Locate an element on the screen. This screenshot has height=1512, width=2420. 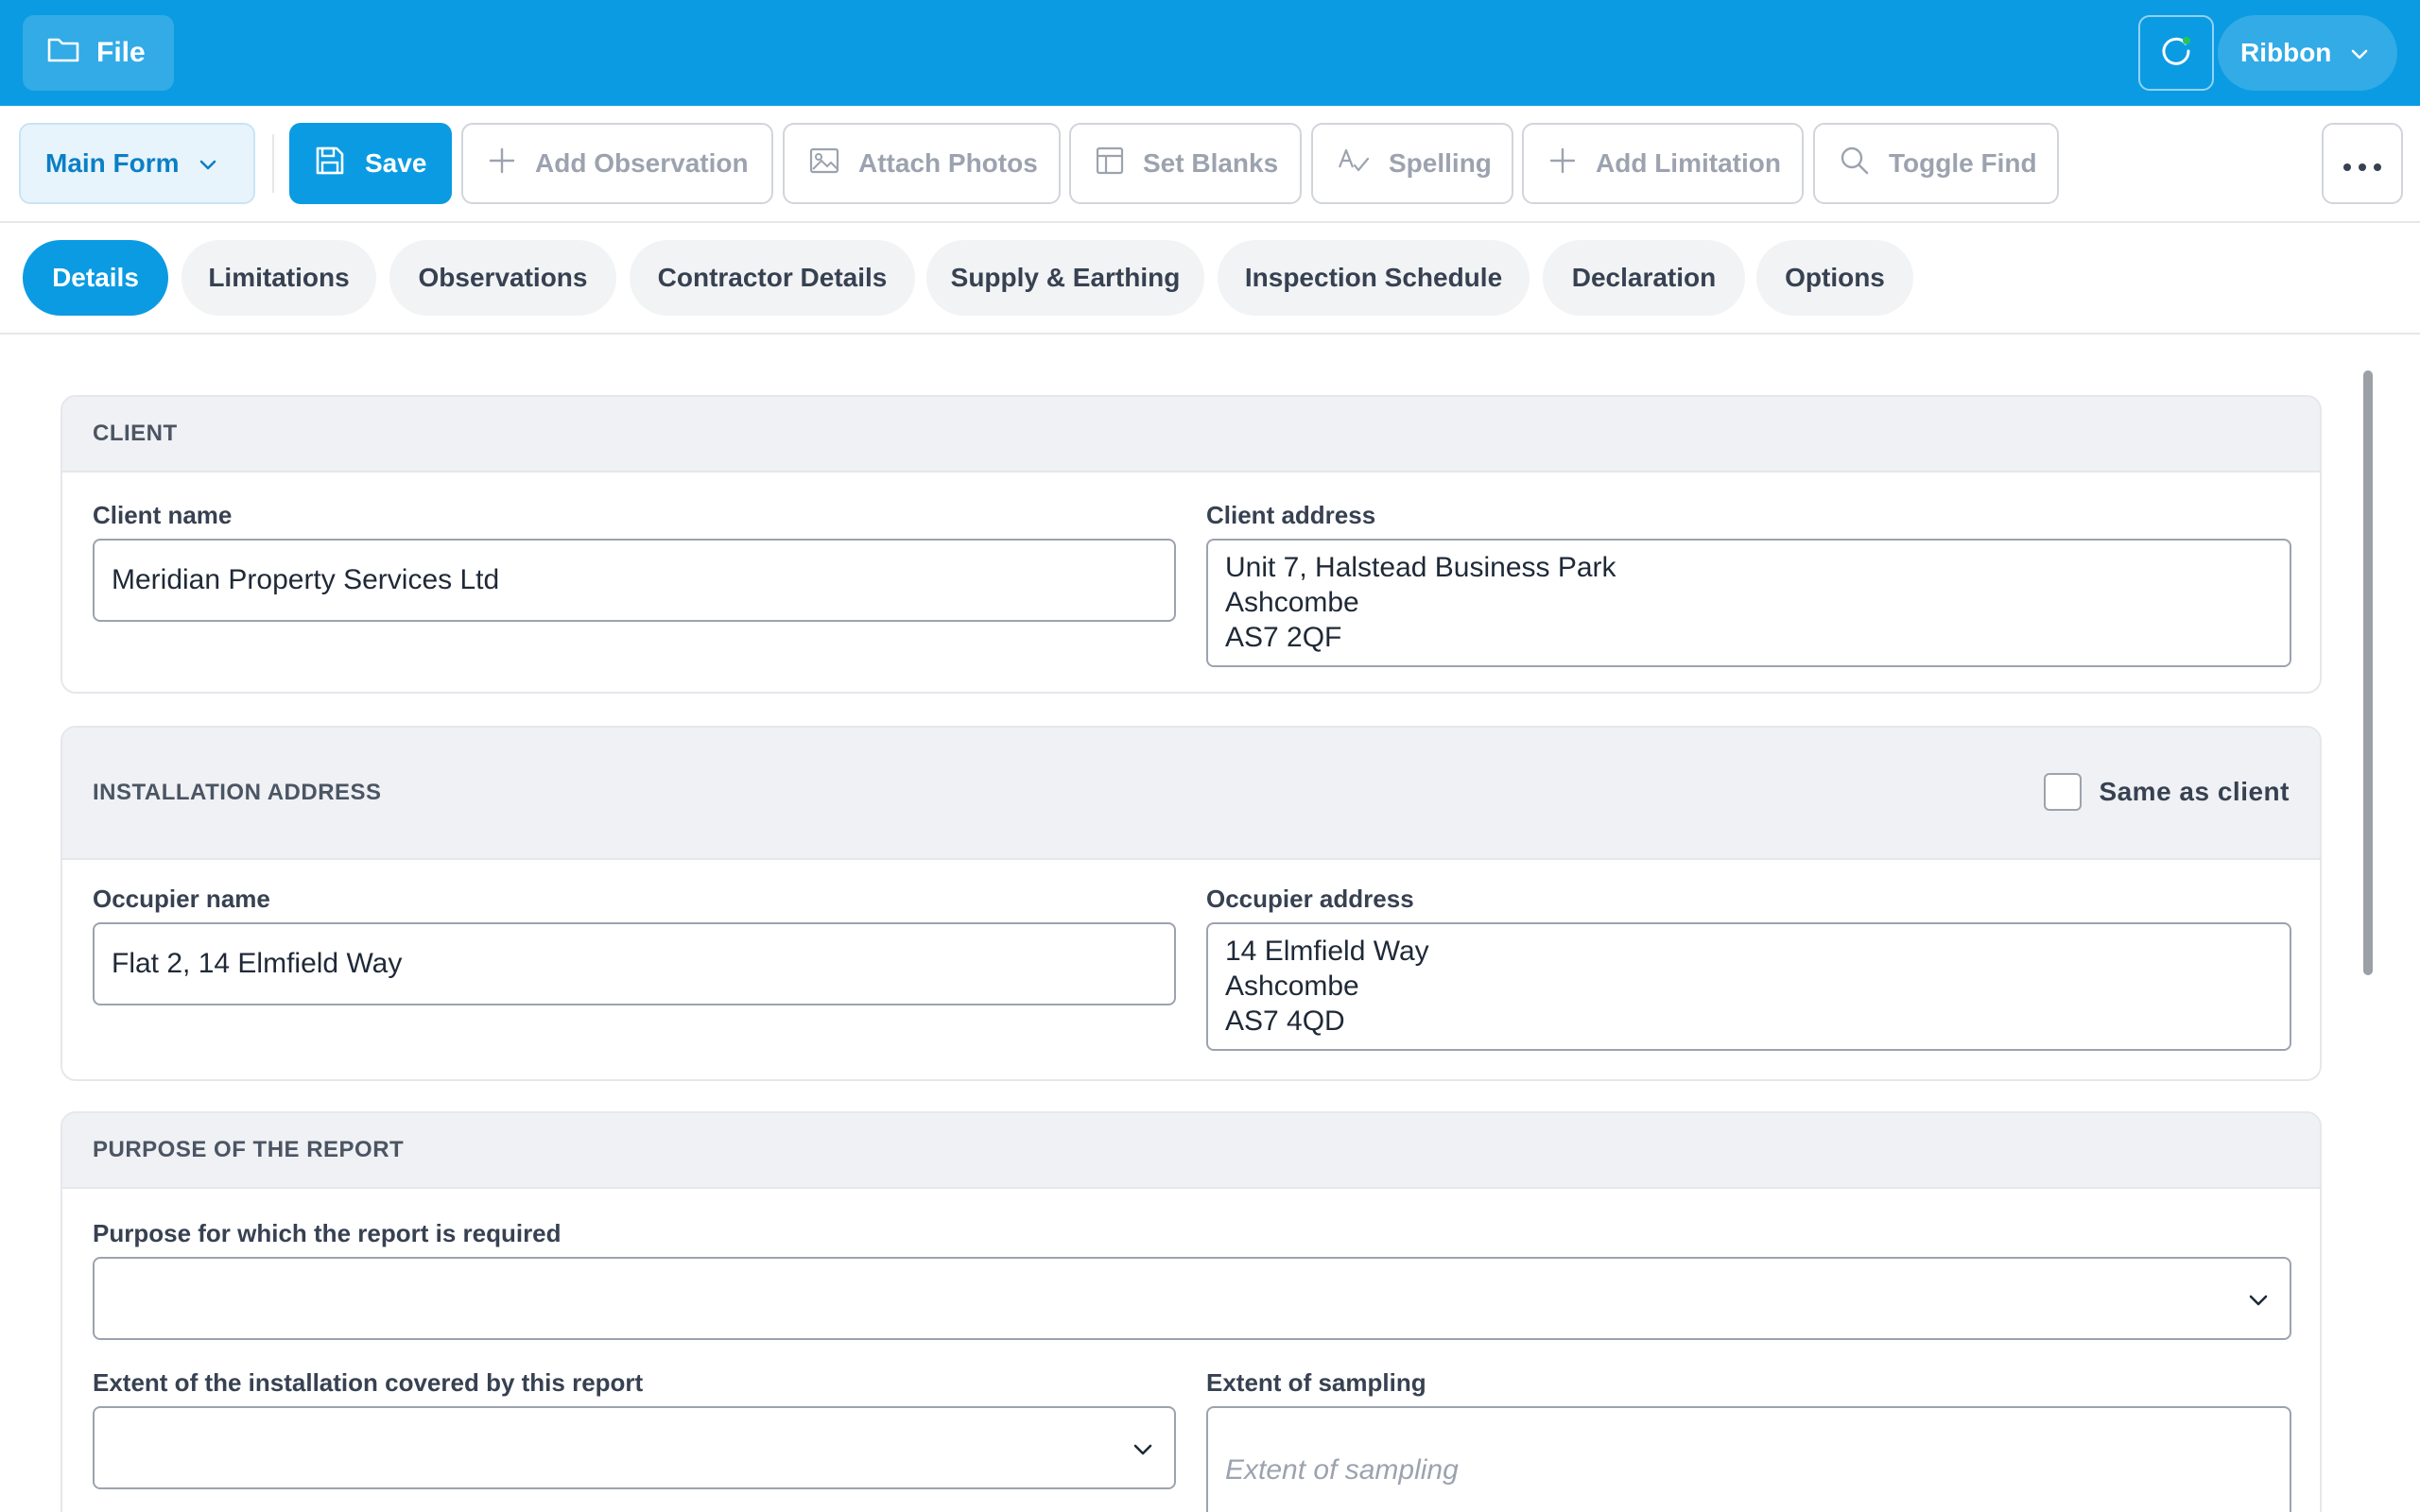
save-button: Save is located at coordinates (370, 163).